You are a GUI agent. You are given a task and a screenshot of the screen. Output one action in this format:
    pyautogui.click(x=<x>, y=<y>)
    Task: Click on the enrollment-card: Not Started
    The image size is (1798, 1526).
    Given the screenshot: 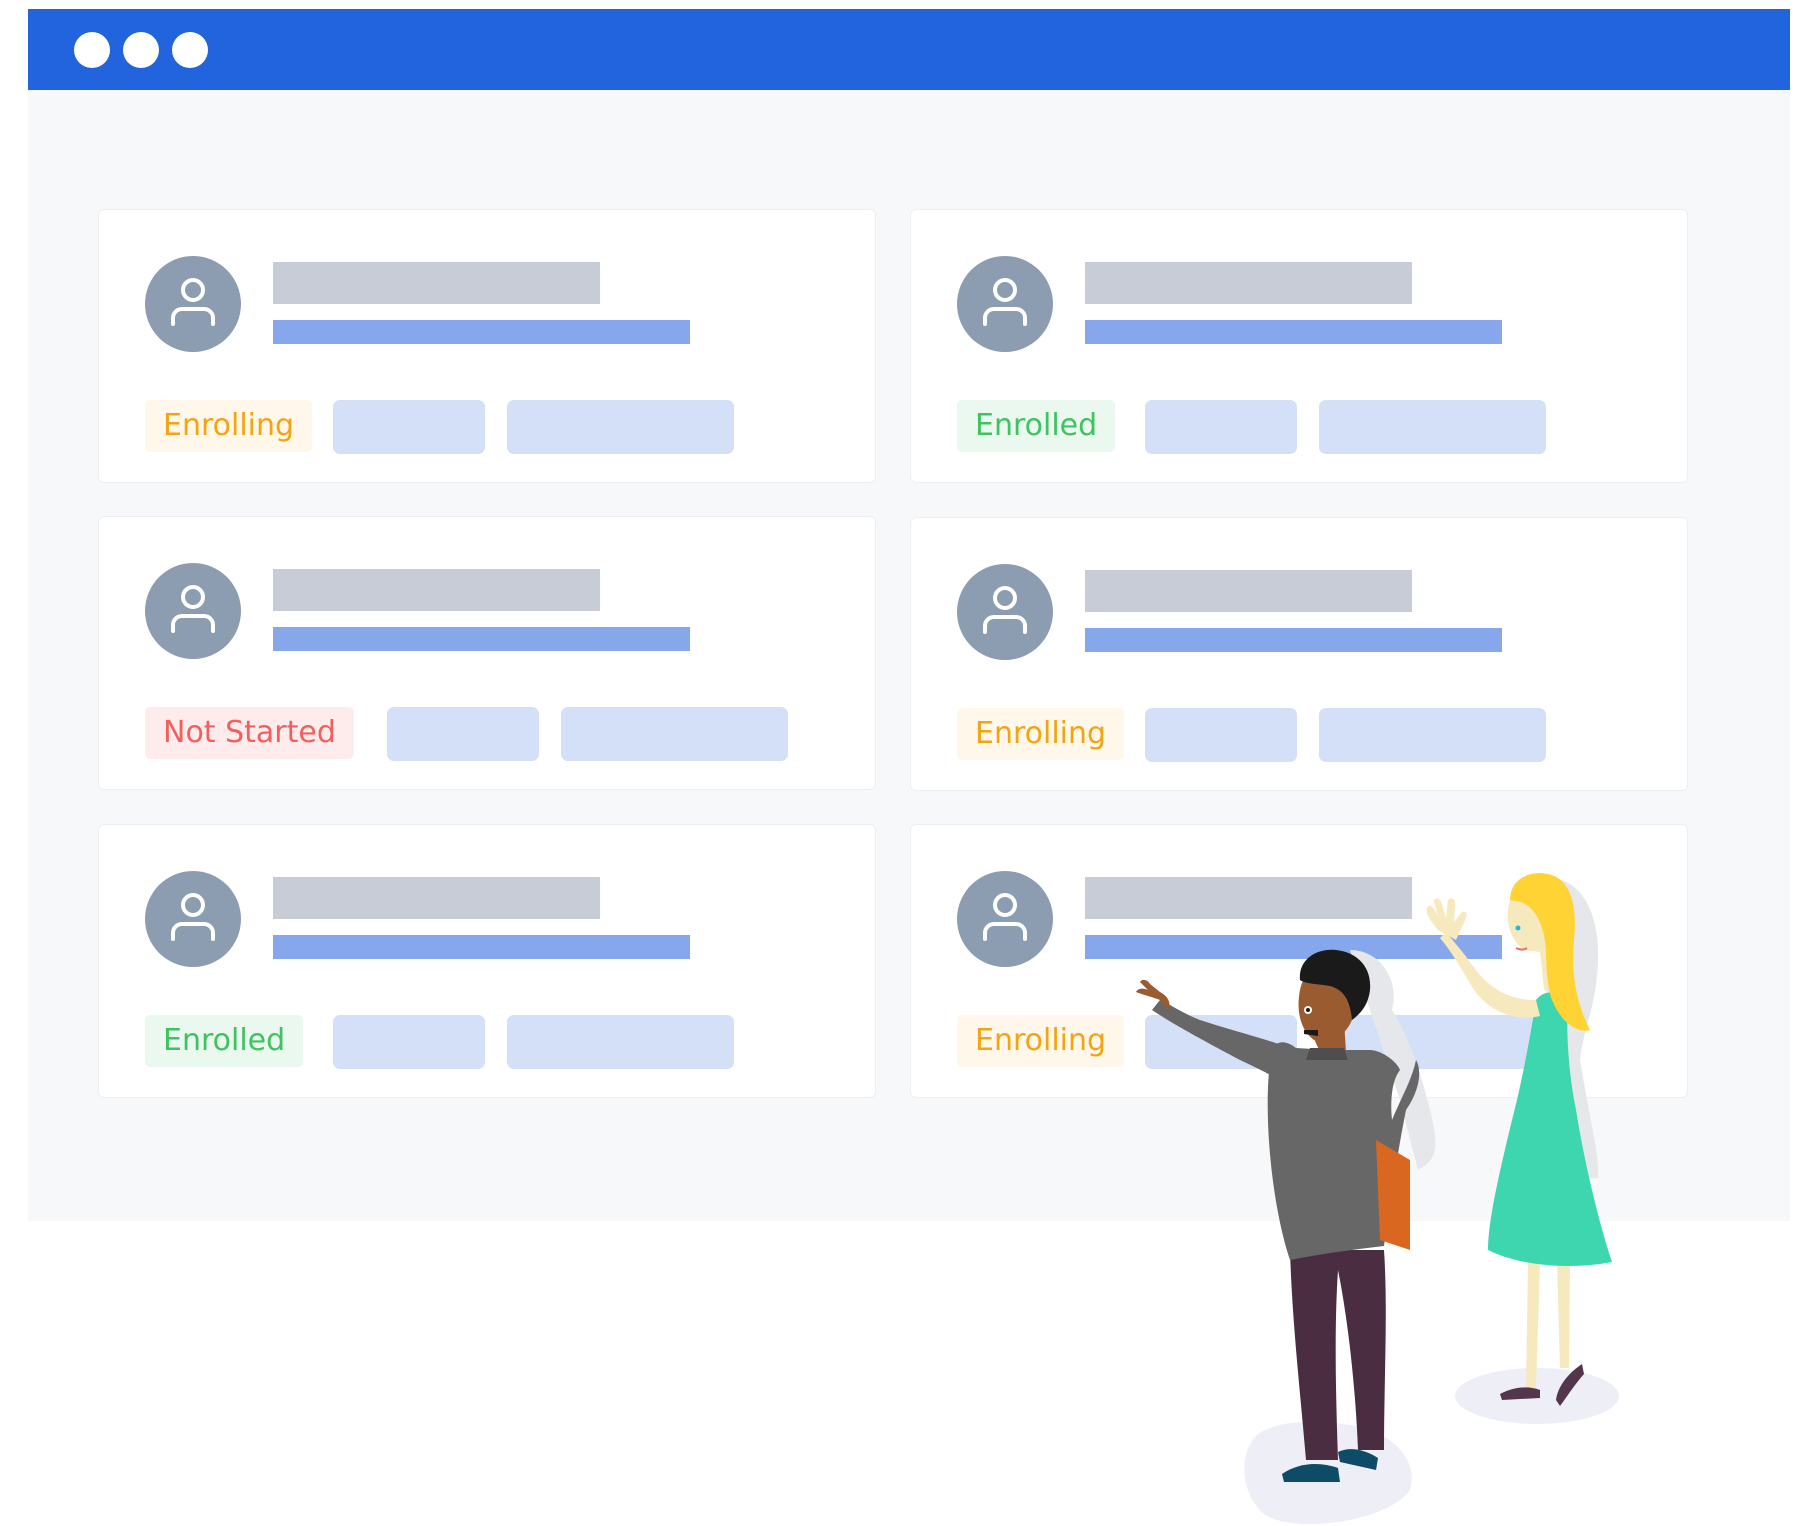 What is the action you would take?
    pyautogui.click(x=487, y=653)
    